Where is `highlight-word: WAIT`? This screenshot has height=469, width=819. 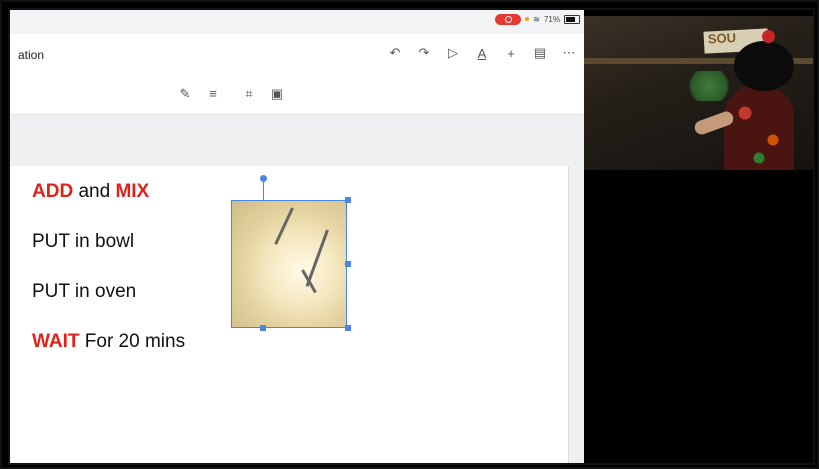
highlight-word: WAIT is located at coordinates (56, 341).